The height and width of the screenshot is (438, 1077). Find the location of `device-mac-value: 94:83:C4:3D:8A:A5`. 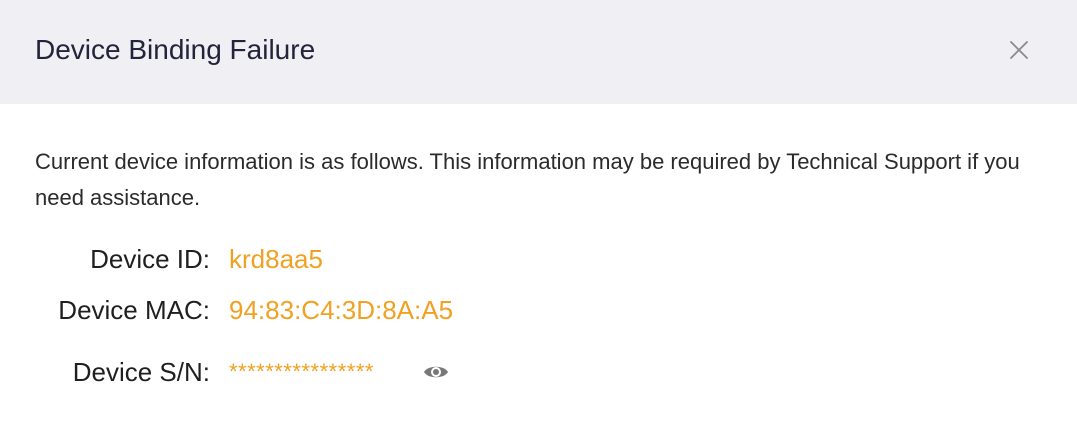

device-mac-value: 94:83:C4:3D:8A:A5 is located at coordinates (341, 310).